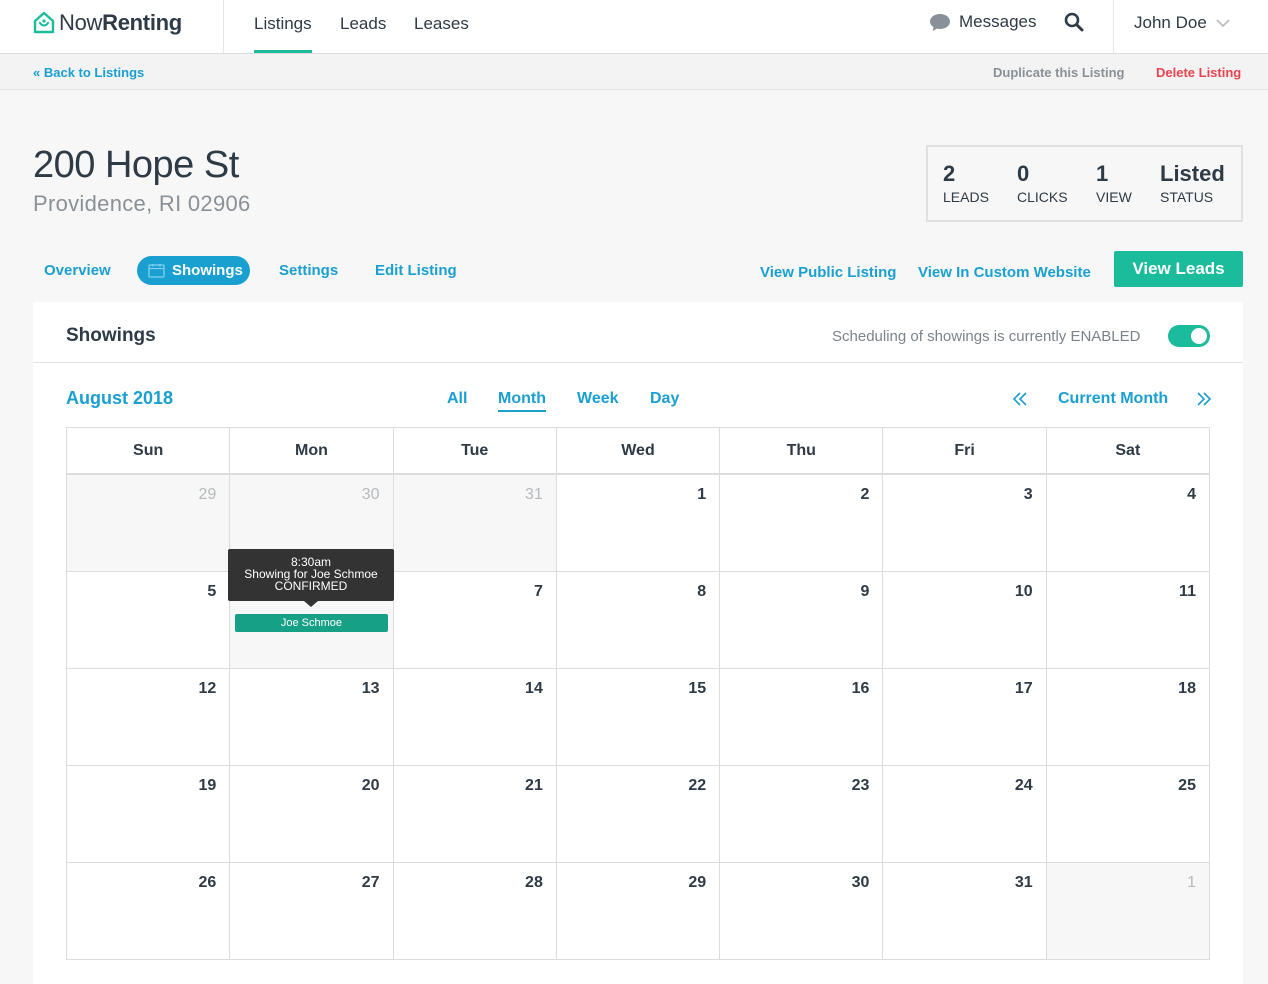 Image resolution: width=1268 pixels, height=984 pixels. I want to click on stat-status: Listed STATUS, so click(1192, 183).